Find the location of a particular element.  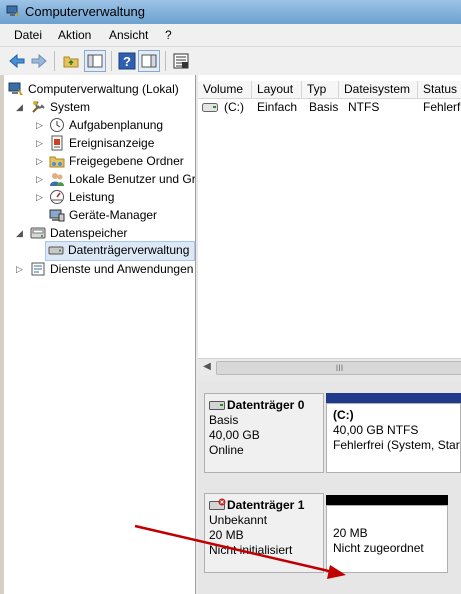

partition-bar-unallocated is located at coordinates (387, 500).